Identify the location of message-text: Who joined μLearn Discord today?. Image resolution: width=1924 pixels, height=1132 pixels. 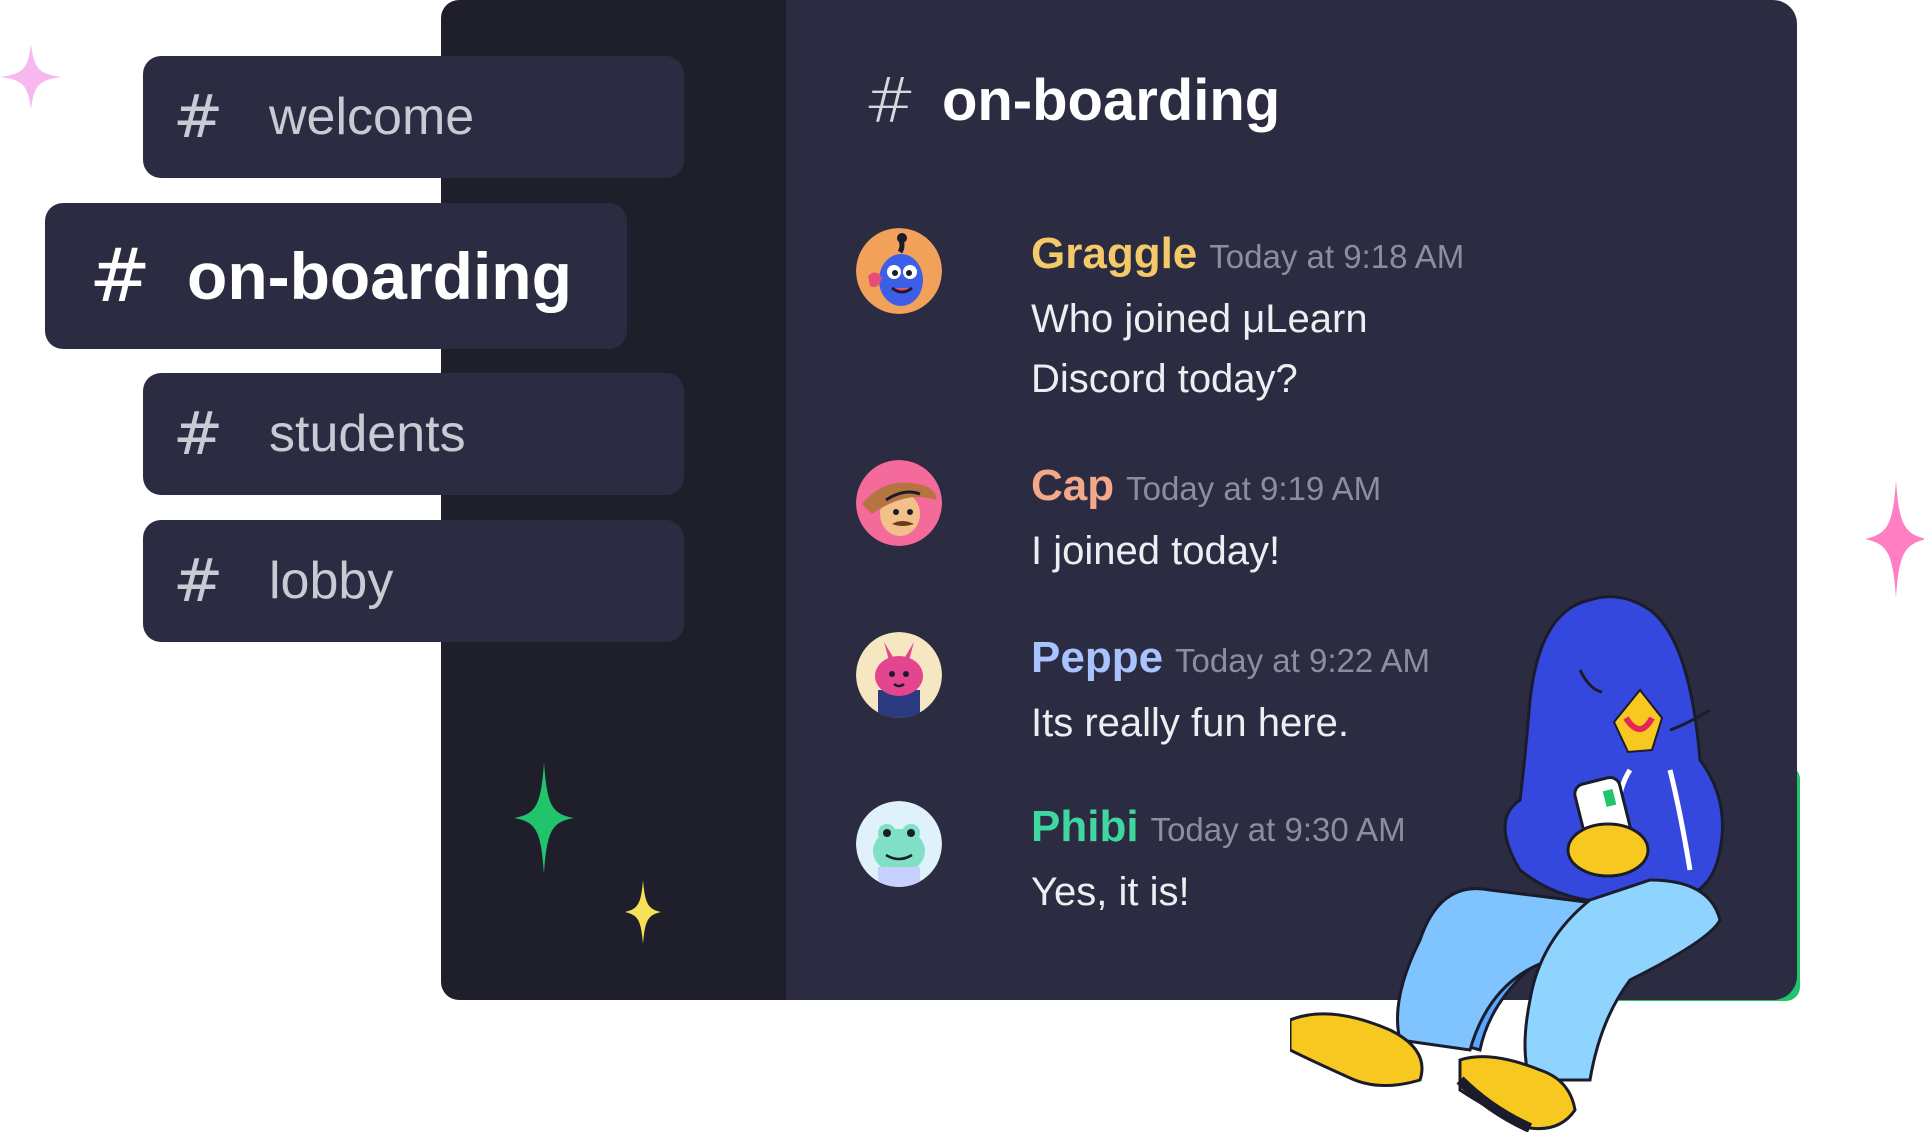
(1199, 348).